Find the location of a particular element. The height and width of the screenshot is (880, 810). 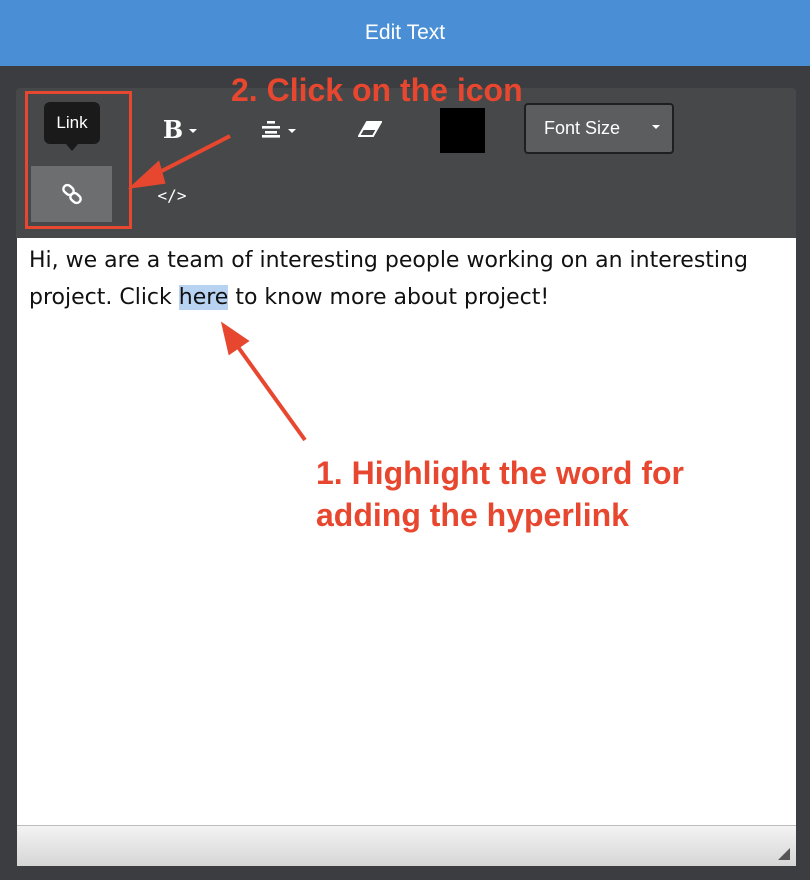

code-view-button: </> is located at coordinates (172, 195).